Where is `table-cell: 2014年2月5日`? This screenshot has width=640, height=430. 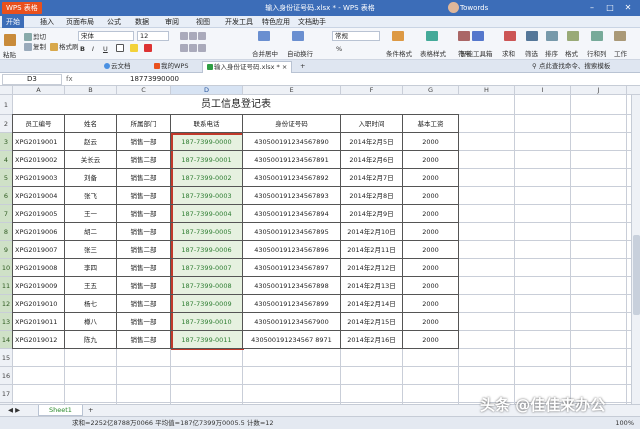
table-cell: 2014年2月5日 is located at coordinates (372, 142).